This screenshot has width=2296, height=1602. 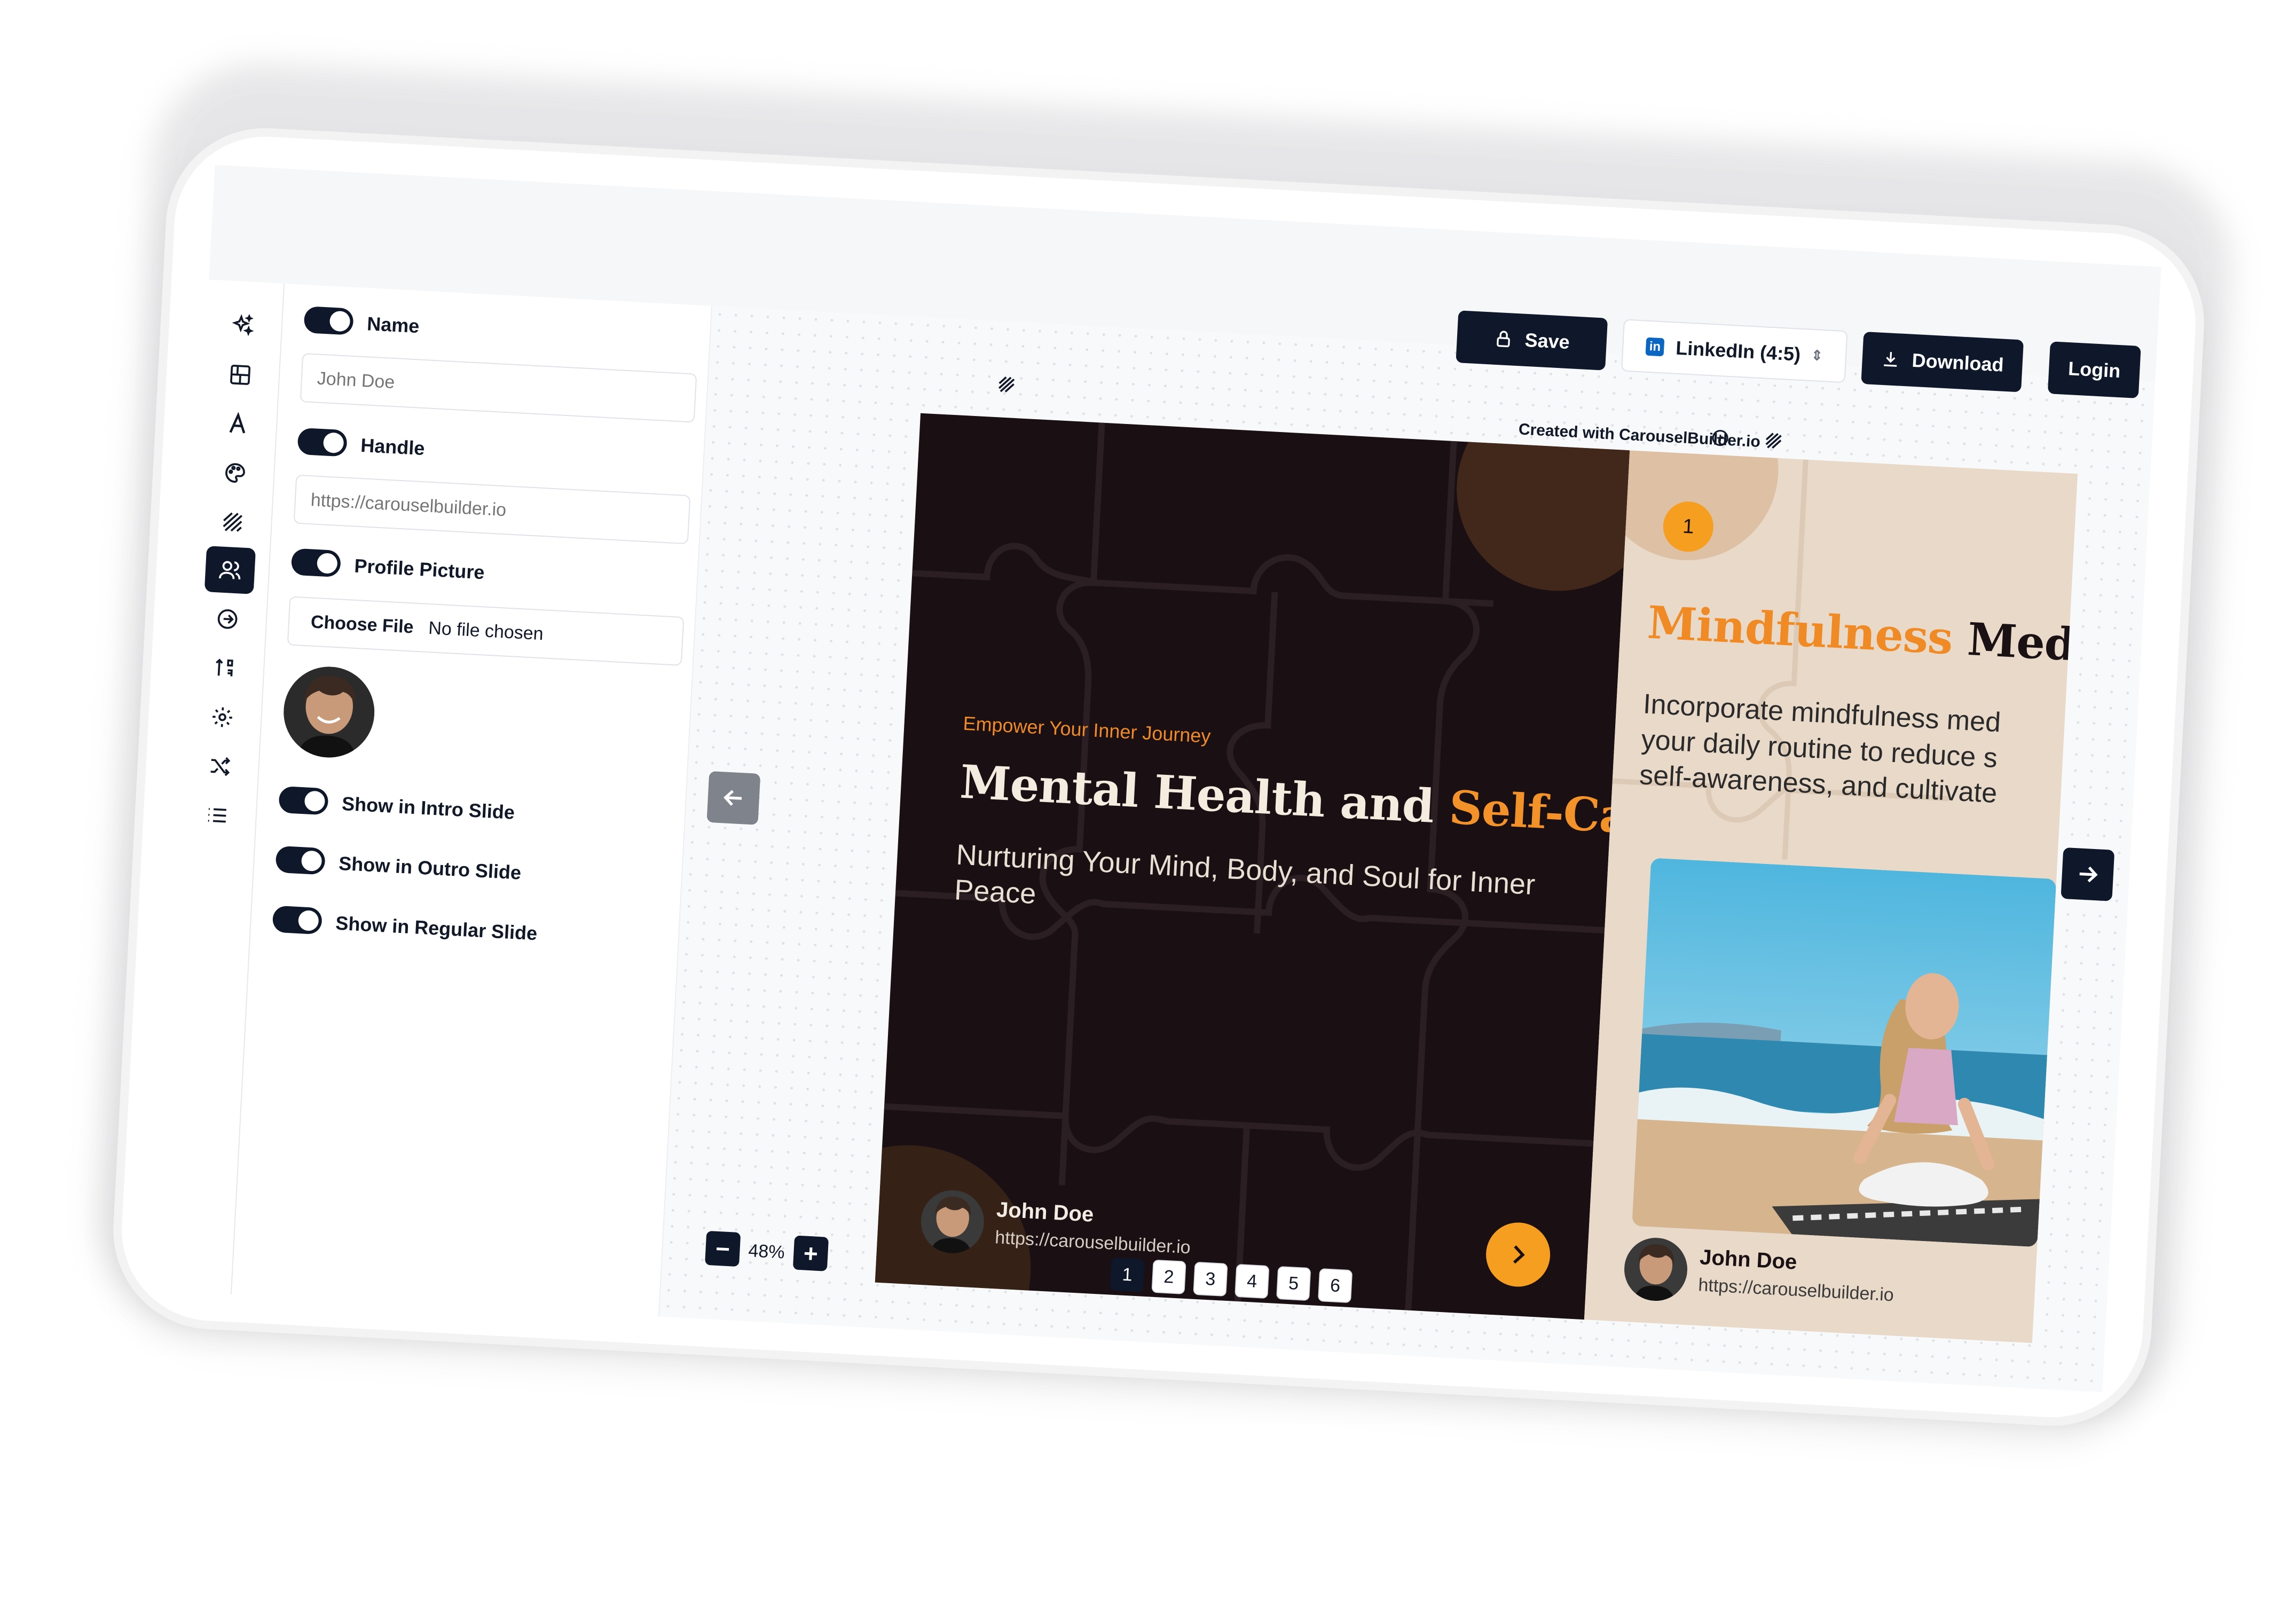 What do you see at coordinates (436, 928) in the screenshot?
I see `show-regular-label: Show in Regular Slide` at bounding box center [436, 928].